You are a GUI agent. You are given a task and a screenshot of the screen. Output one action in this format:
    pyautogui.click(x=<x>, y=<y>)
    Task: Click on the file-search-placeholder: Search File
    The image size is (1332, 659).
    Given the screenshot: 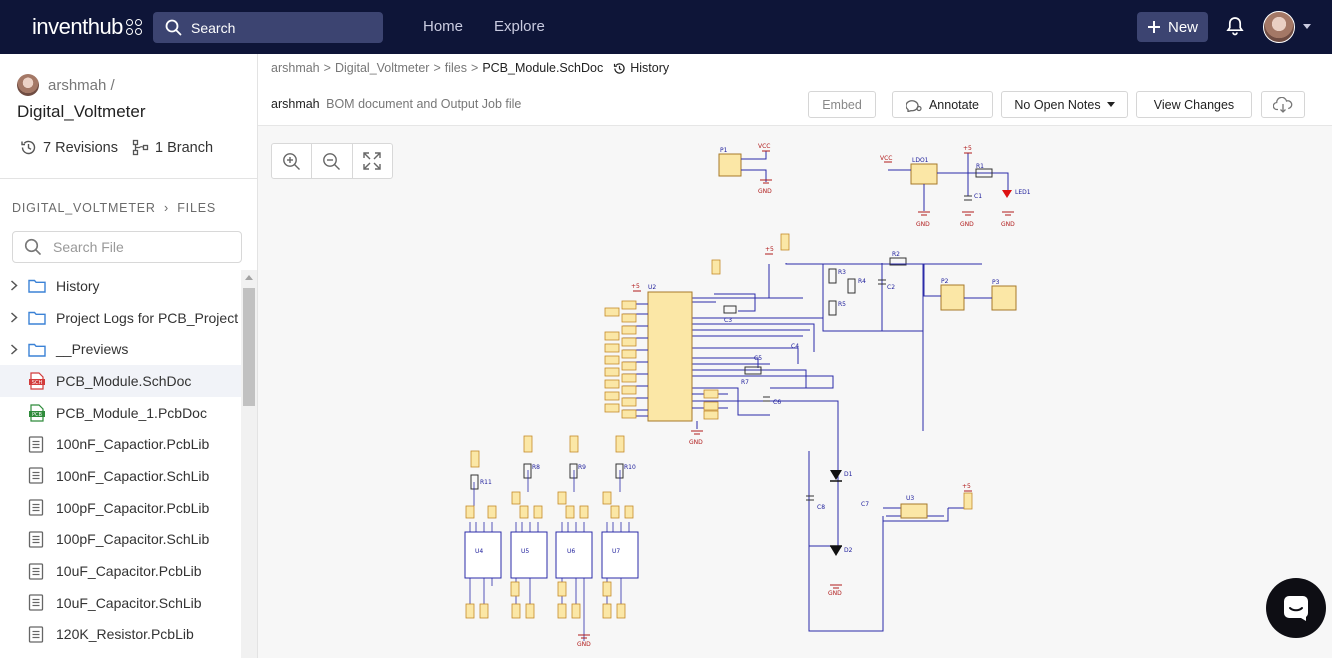 What is the action you would take?
    pyautogui.click(x=88, y=247)
    